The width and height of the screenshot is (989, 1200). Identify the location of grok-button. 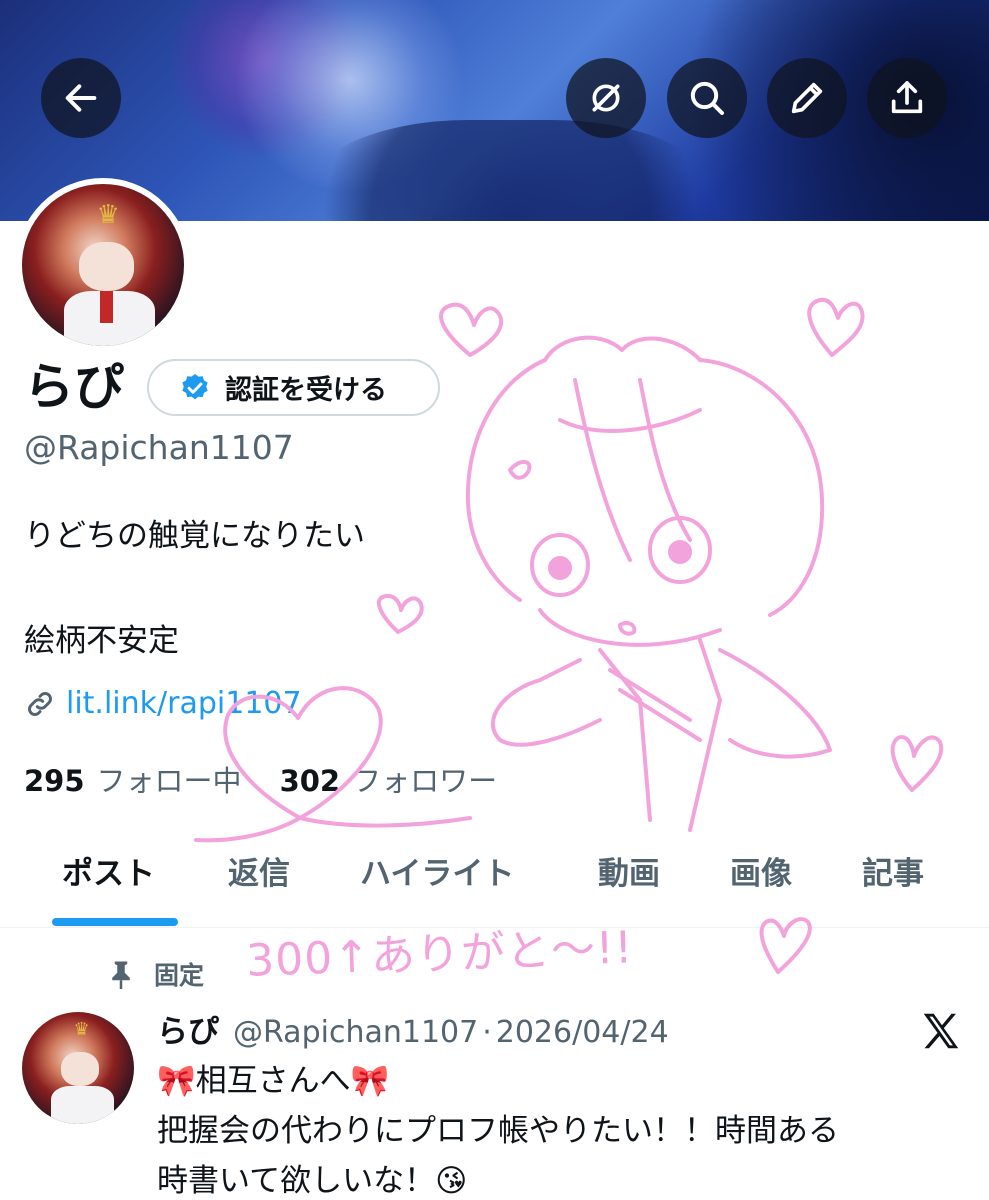
(606, 98).